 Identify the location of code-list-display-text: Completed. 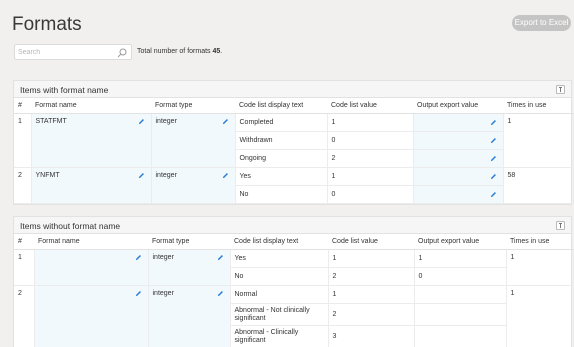
(281, 122).